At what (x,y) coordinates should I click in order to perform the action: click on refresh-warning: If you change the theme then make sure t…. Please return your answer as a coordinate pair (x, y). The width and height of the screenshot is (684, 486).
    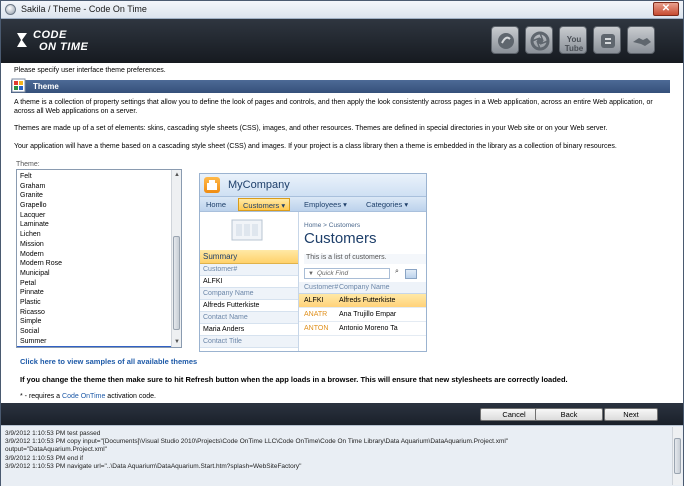
    Looking at the image, I should click on (294, 379).